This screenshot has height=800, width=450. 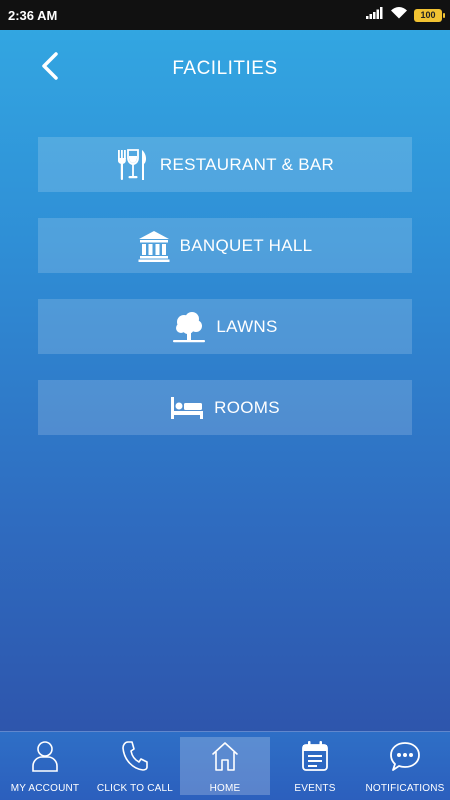 What do you see at coordinates (315, 788) in the screenshot?
I see `tab-label: EVENTS` at bounding box center [315, 788].